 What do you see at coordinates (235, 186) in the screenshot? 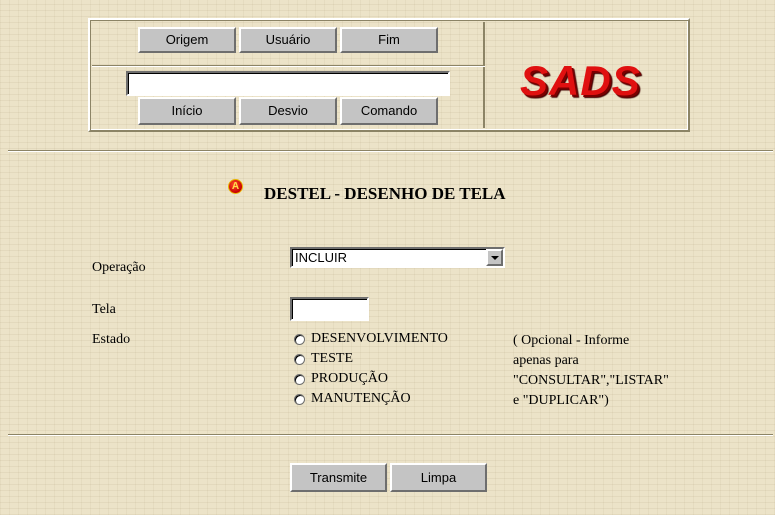
I see `marker-a-icon: A` at bounding box center [235, 186].